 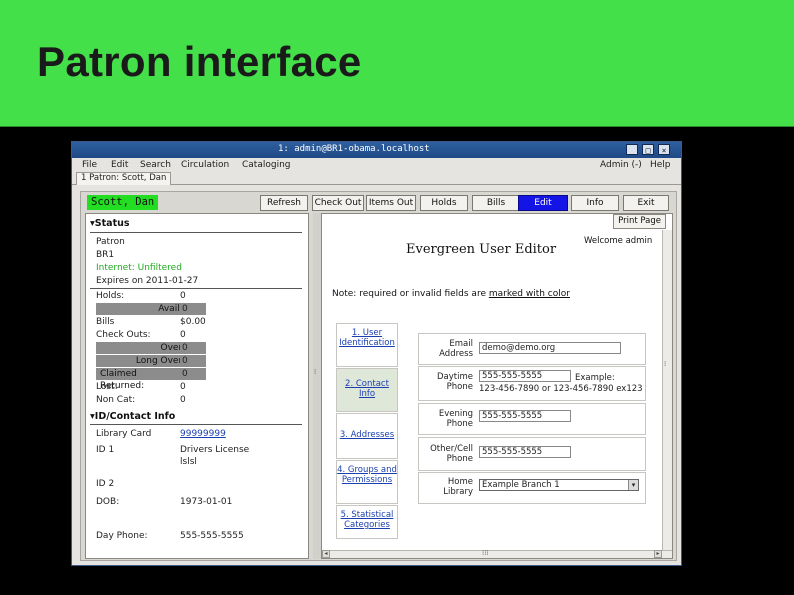 What do you see at coordinates (119, 165) in the screenshot?
I see `menu-edit: Edit` at bounding box center [119, 165].